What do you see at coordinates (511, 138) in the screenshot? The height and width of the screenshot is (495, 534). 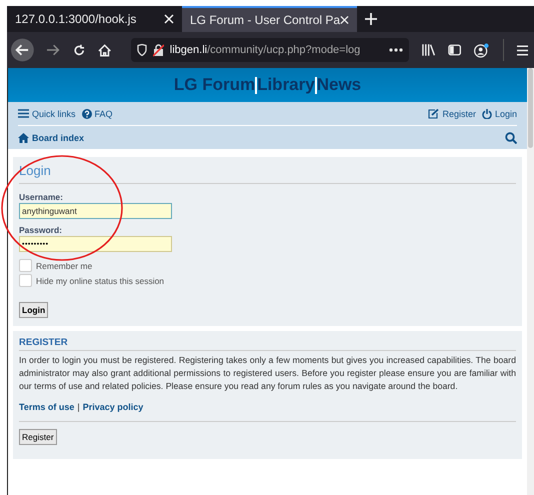 I see `search-icon` at bounding box center [511, 138].